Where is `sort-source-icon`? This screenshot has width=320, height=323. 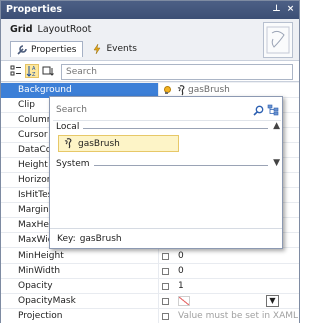
sort-source-icon is located at coordinates (48, 71).